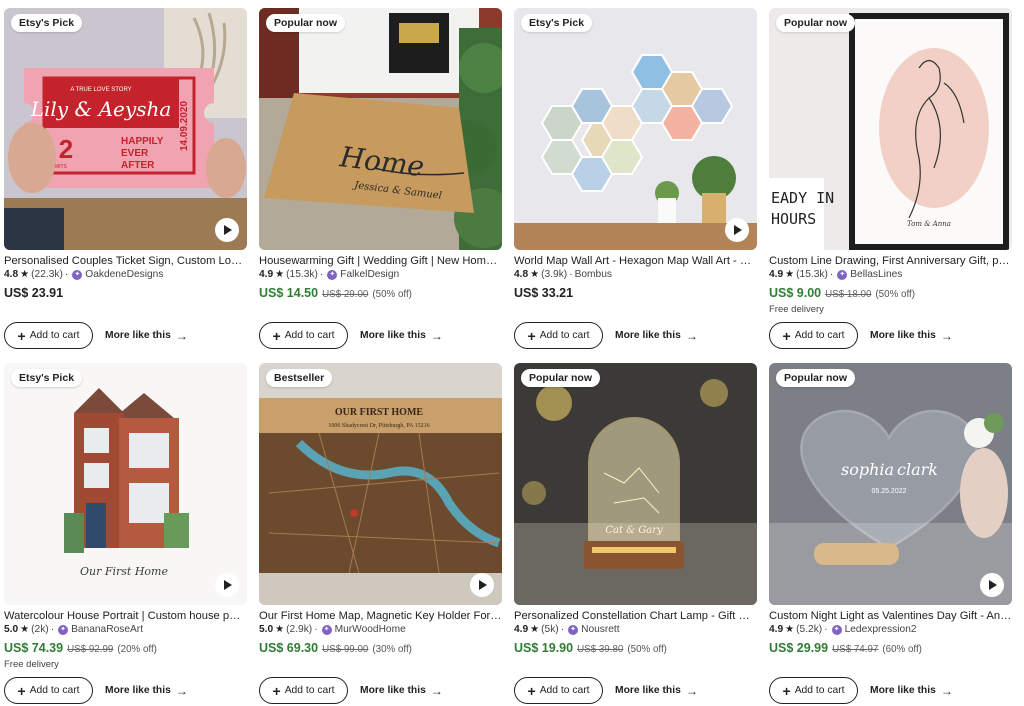 This screenshot has width=1024, height=706. I want to click on price-row: US$ 74.39 US$ 92.99 (20% off), so click(125, 649).